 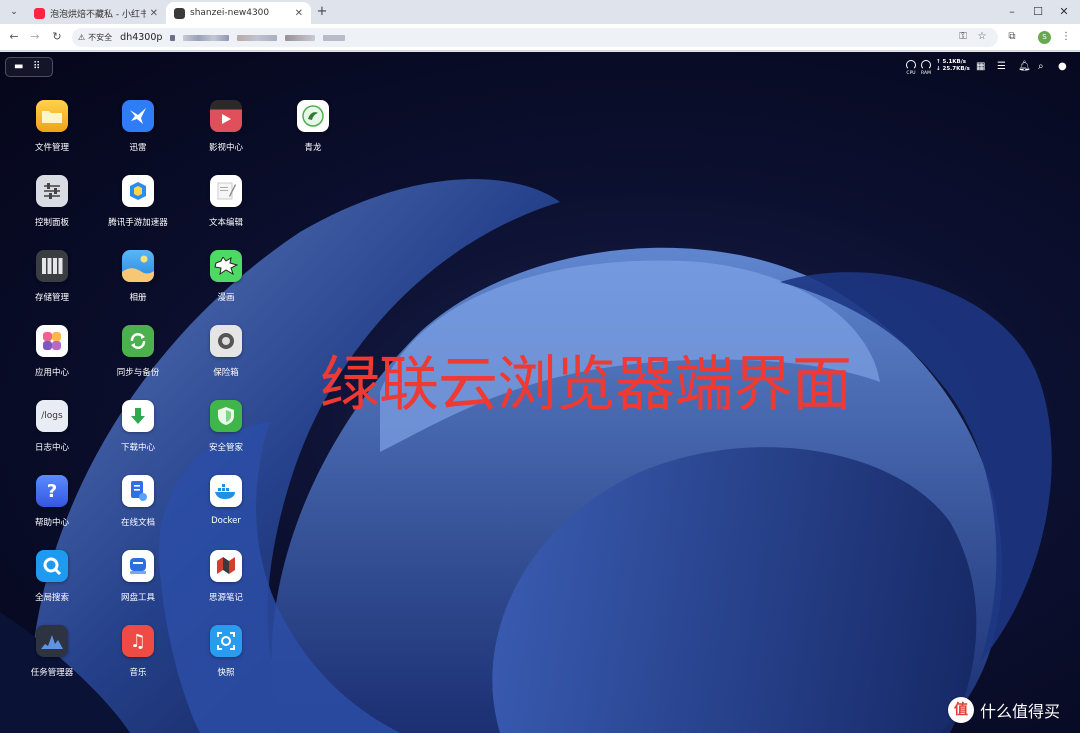 I want to click on app-app-center: 应用中心, so click(x=52, y=351).